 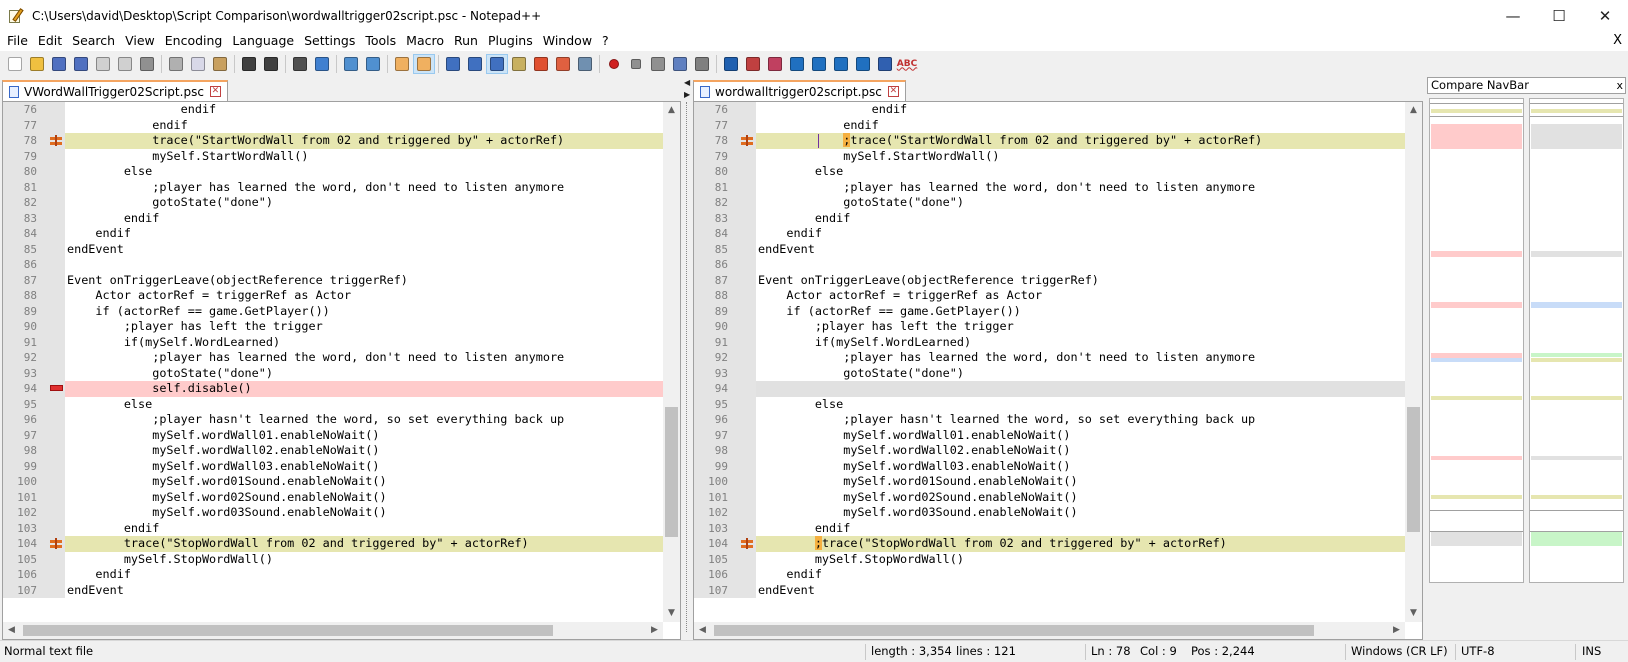 What do you see at coordinates (1058, 389) in the screenshot?
I see `code-line: 94` at bounding box center [1058, 389].